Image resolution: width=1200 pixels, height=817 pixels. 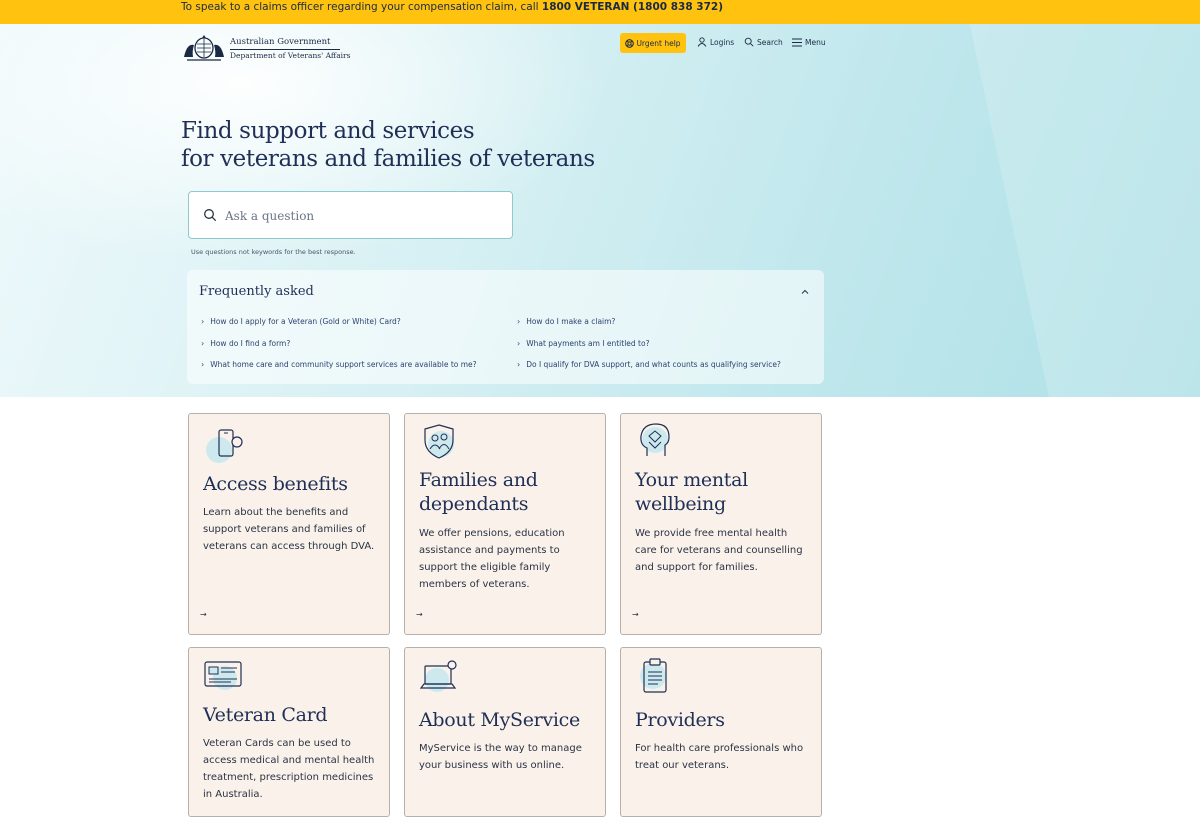 I want to click on logo-department-text: Department of Veterans' Affairs, so click(x=290, y=55).